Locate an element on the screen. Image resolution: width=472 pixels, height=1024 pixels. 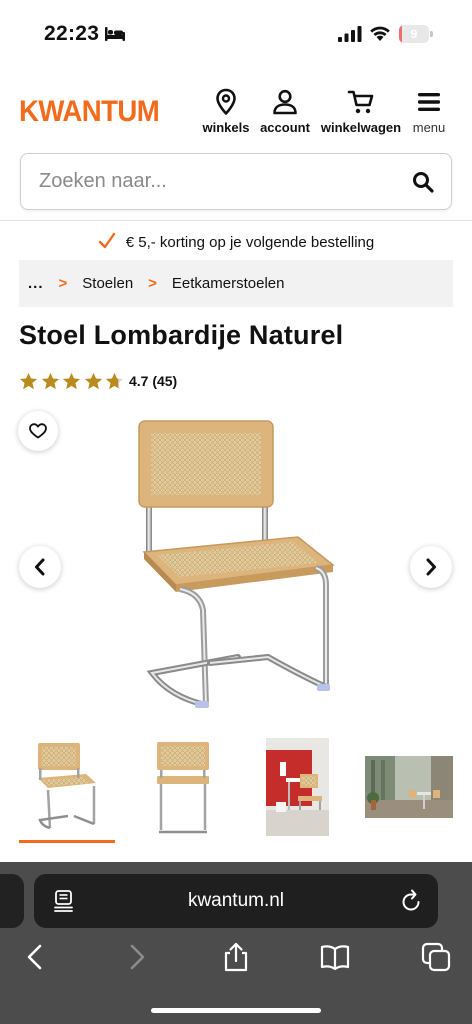
search-input is located at coordinates (219, 181).